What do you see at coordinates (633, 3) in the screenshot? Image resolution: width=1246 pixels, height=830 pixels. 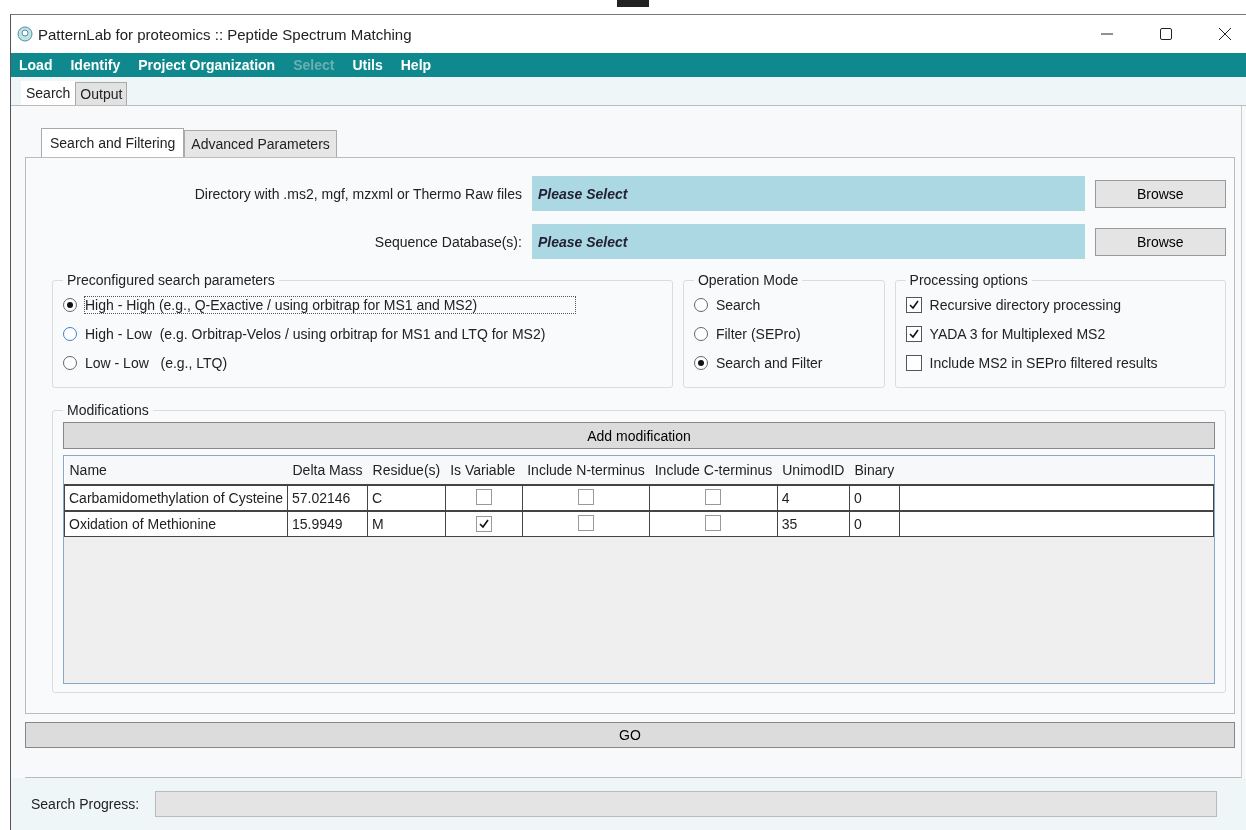 I see `window-handle` at bounding box center [633, 3].